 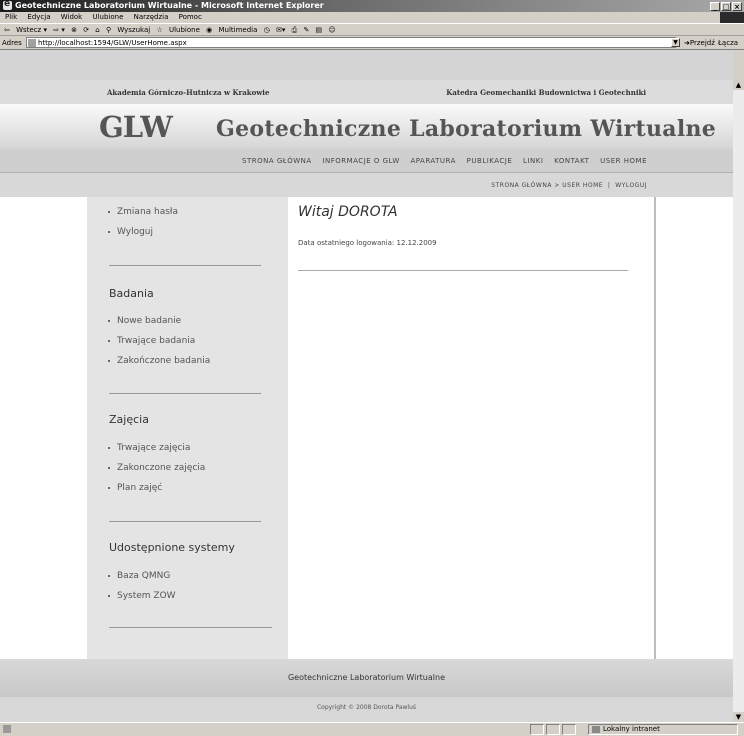 What do you see at coordinates (623, 161) in the screenshot?
I see `nav-user-home: USER HOME` at bounding box center [623, 161].